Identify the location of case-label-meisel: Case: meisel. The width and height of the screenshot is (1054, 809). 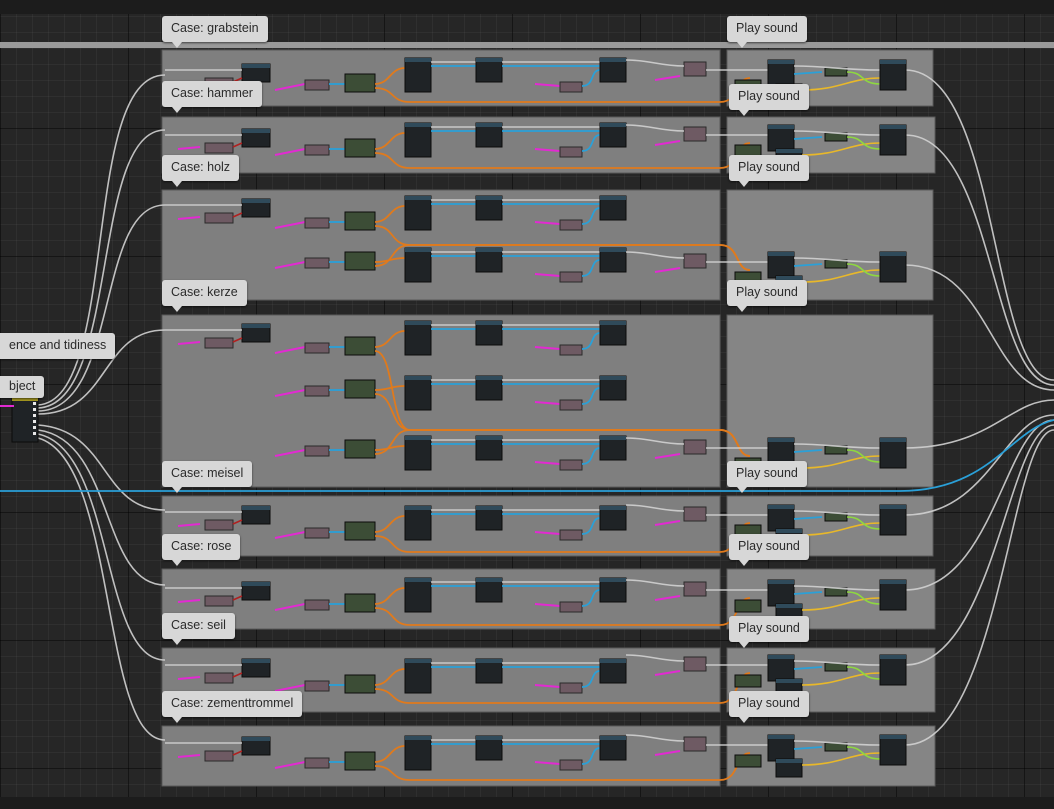
(207, 477).